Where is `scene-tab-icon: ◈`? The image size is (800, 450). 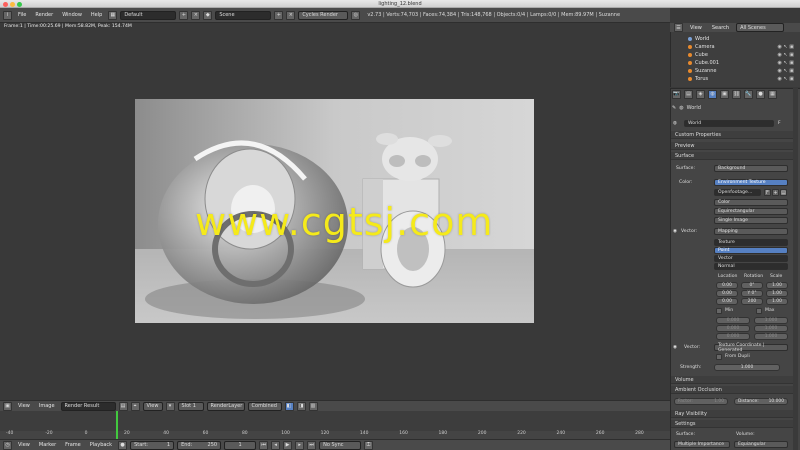 scene-tab-icon: ◈ is located at coordinates (700, 94).